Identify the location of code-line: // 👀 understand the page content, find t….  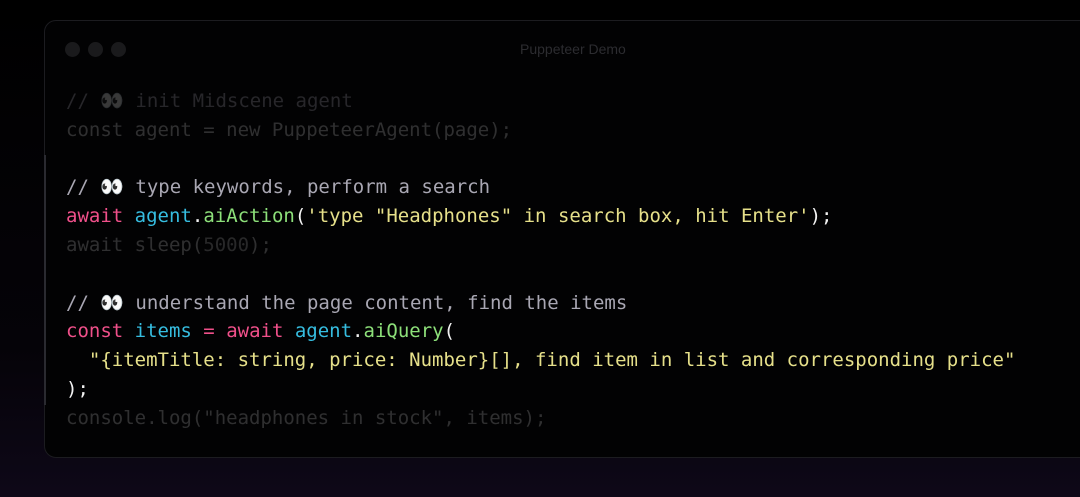
(540, 303).